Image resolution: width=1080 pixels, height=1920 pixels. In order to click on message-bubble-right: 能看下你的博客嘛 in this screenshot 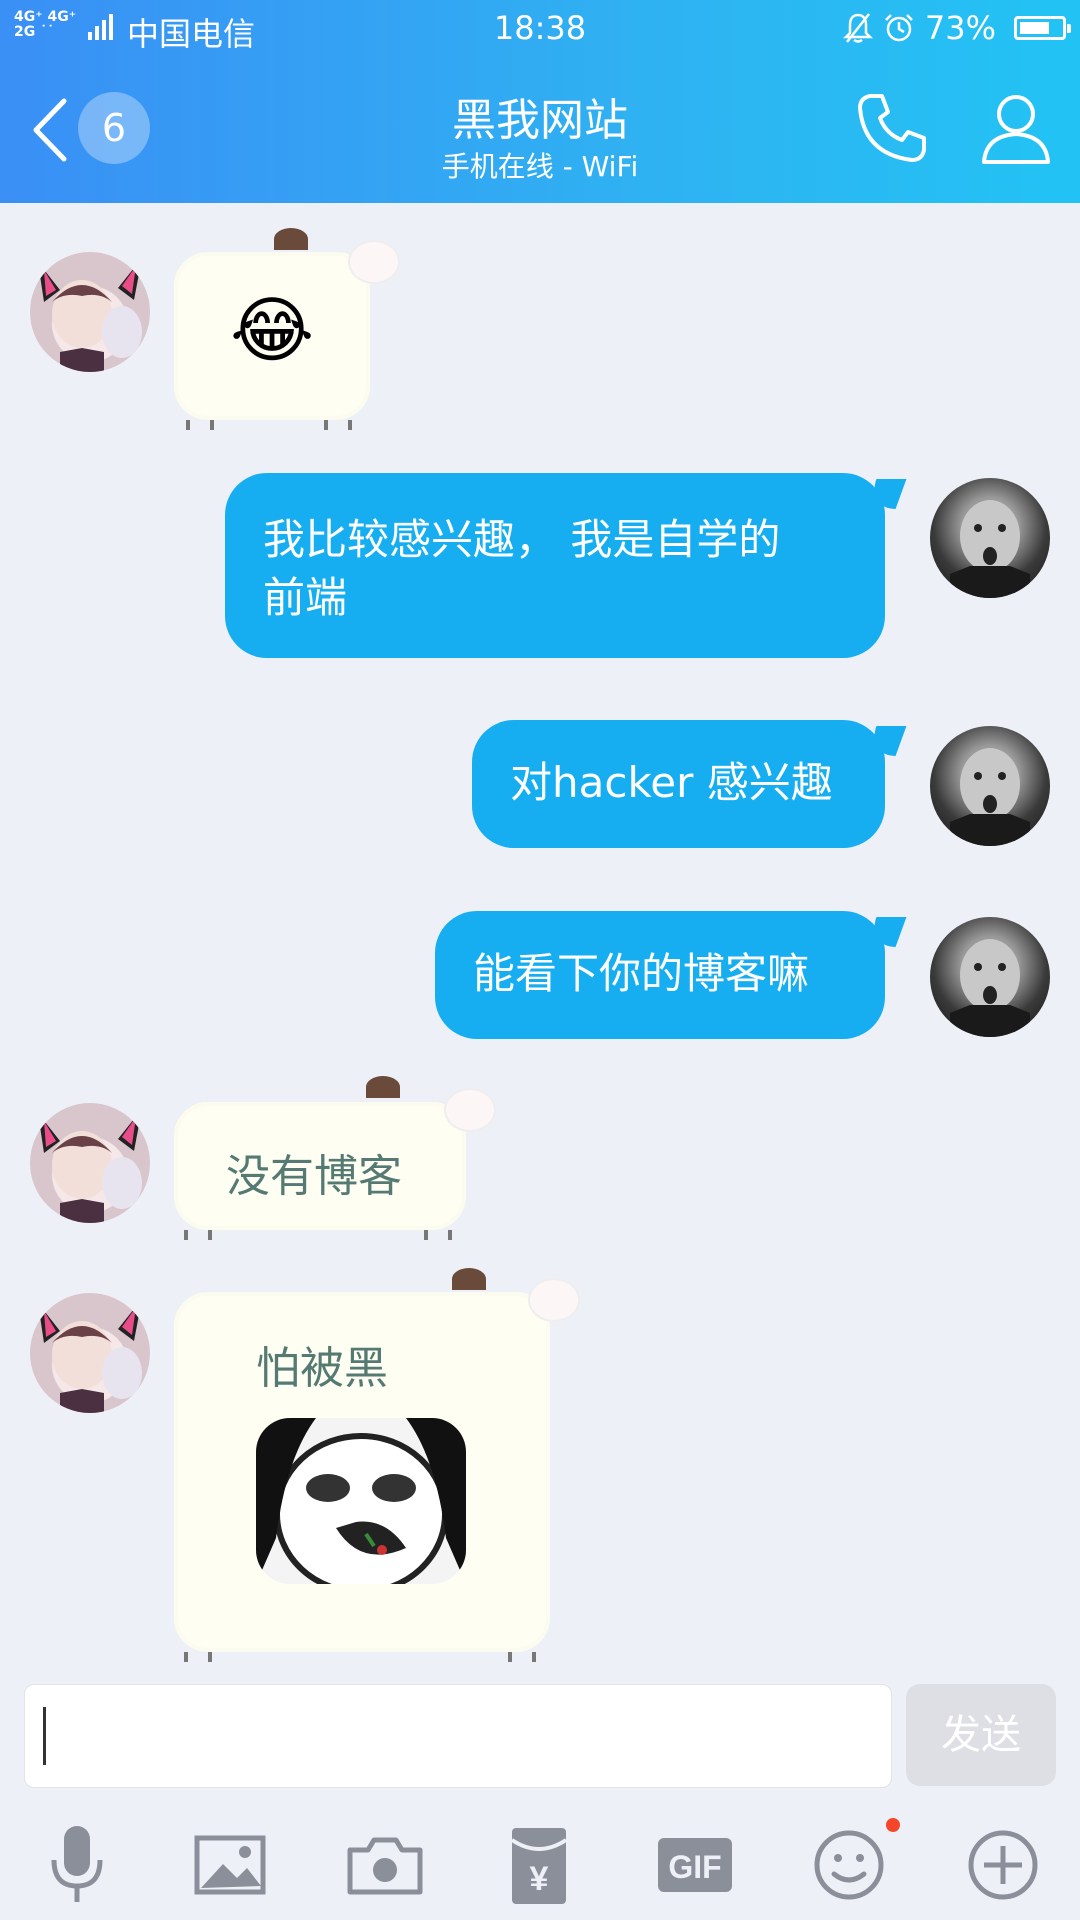, I will do `click(660, 975)`.